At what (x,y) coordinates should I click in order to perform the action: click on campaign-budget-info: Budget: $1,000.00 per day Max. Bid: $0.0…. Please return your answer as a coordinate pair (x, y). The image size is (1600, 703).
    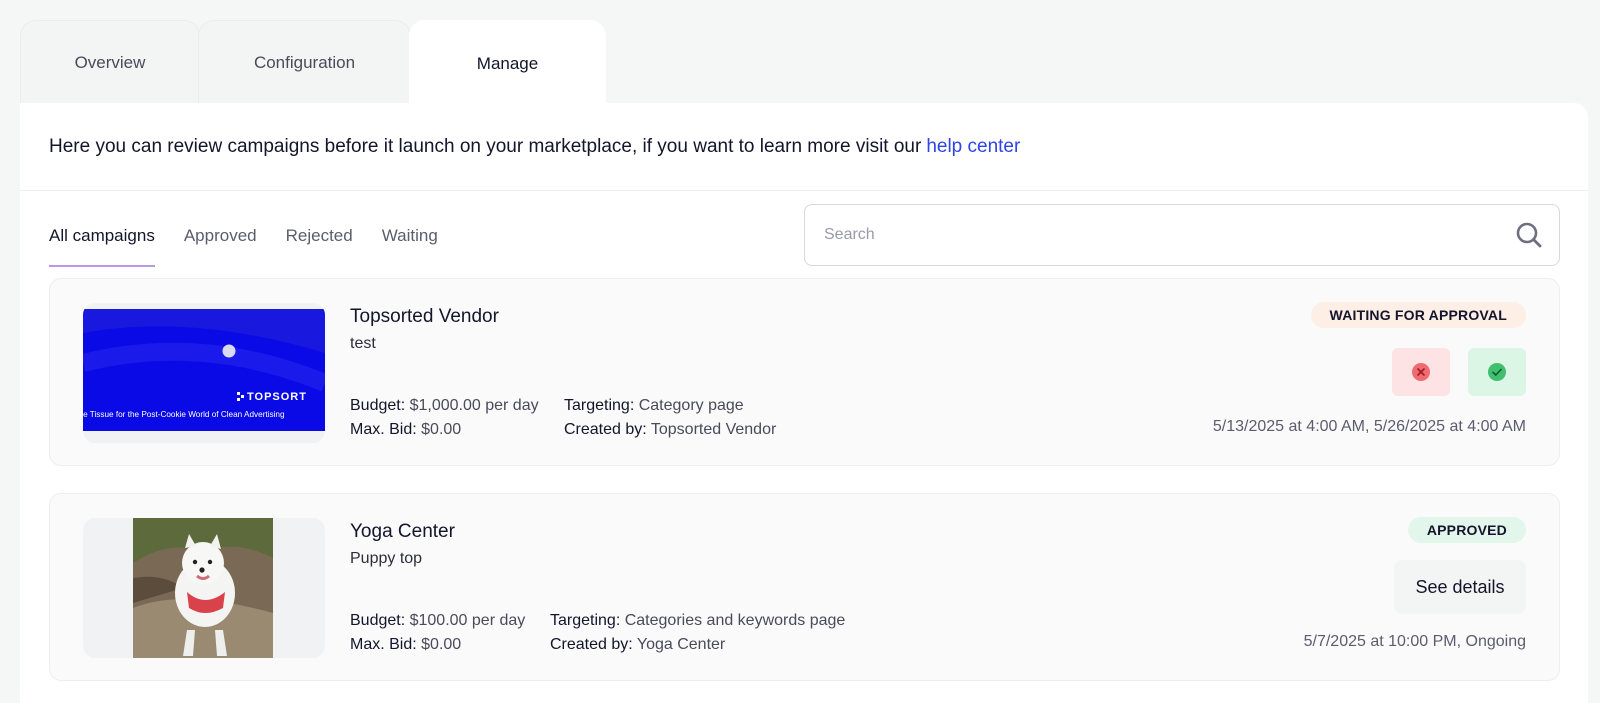
    Looking at the image, I should click on (444, 417).